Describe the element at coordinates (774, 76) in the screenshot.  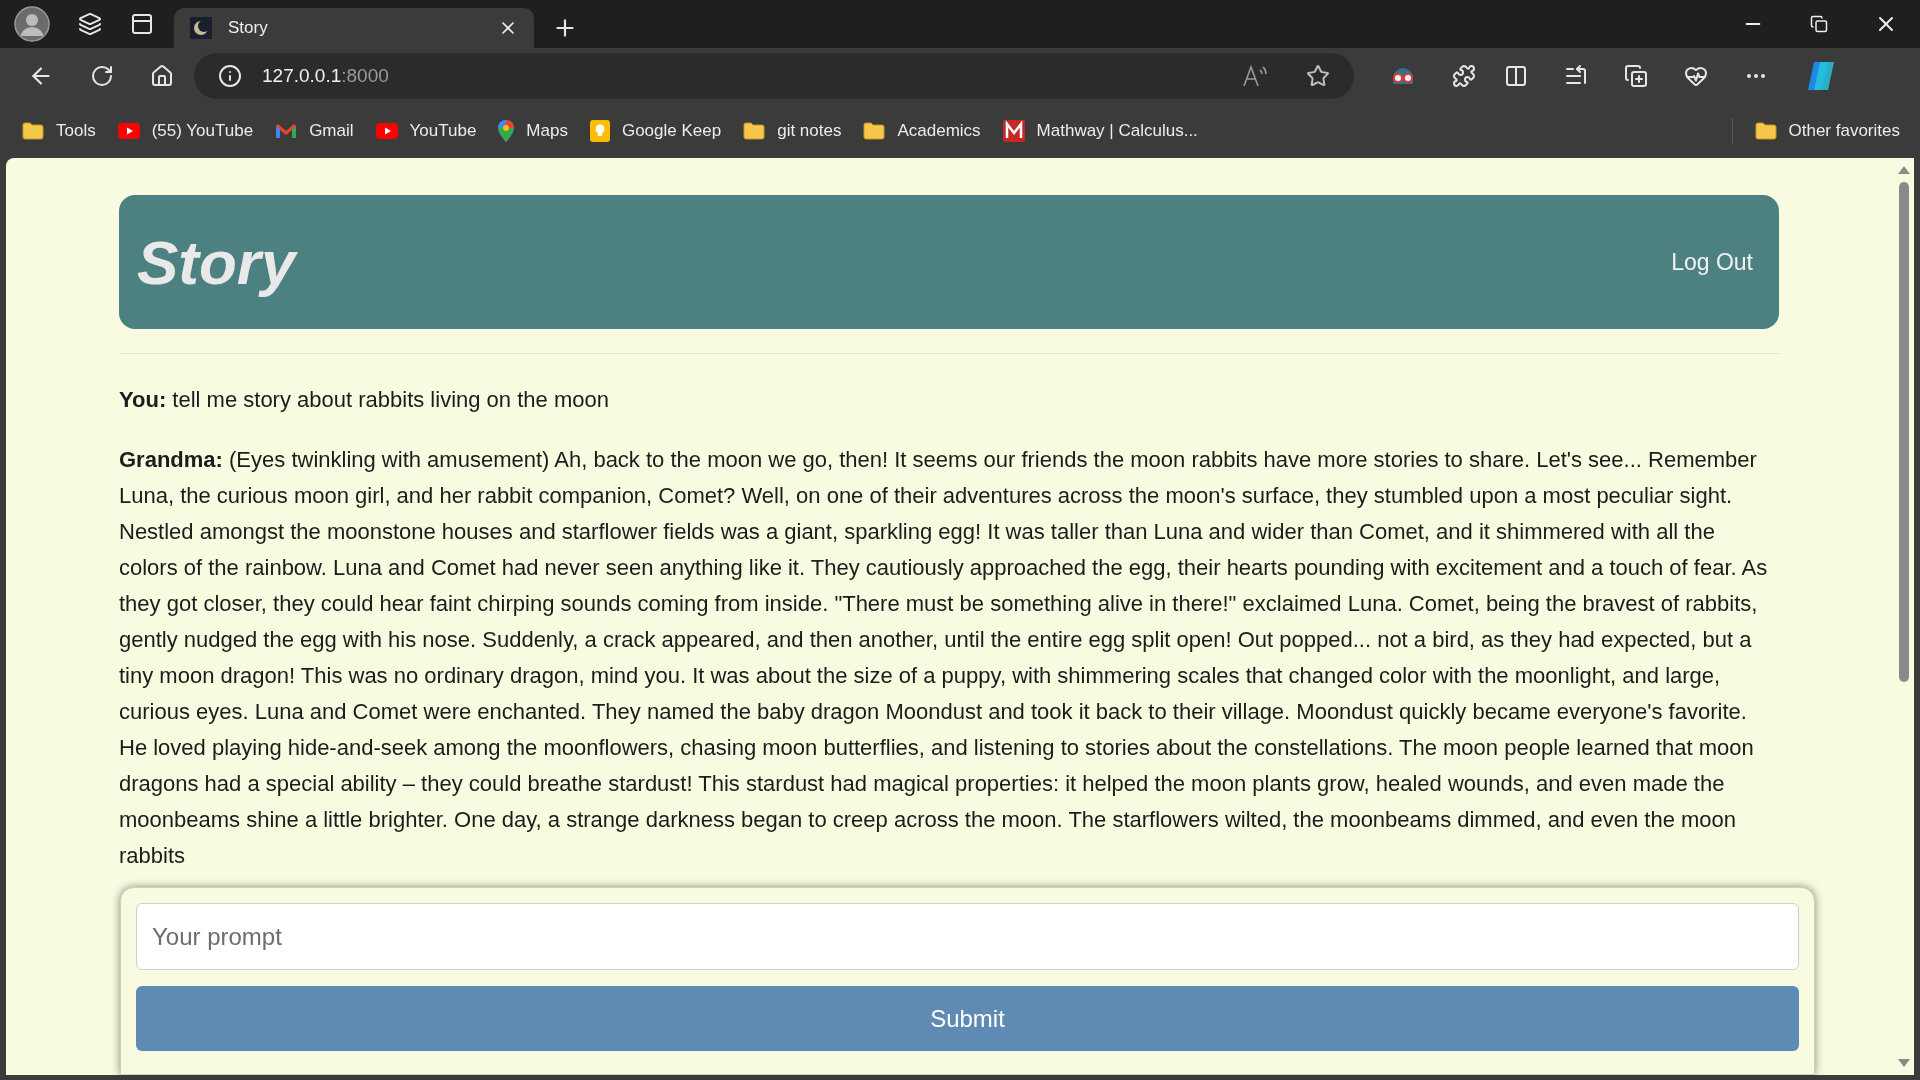
I see `address-bar: 127.0.0.1:8000` at that location.